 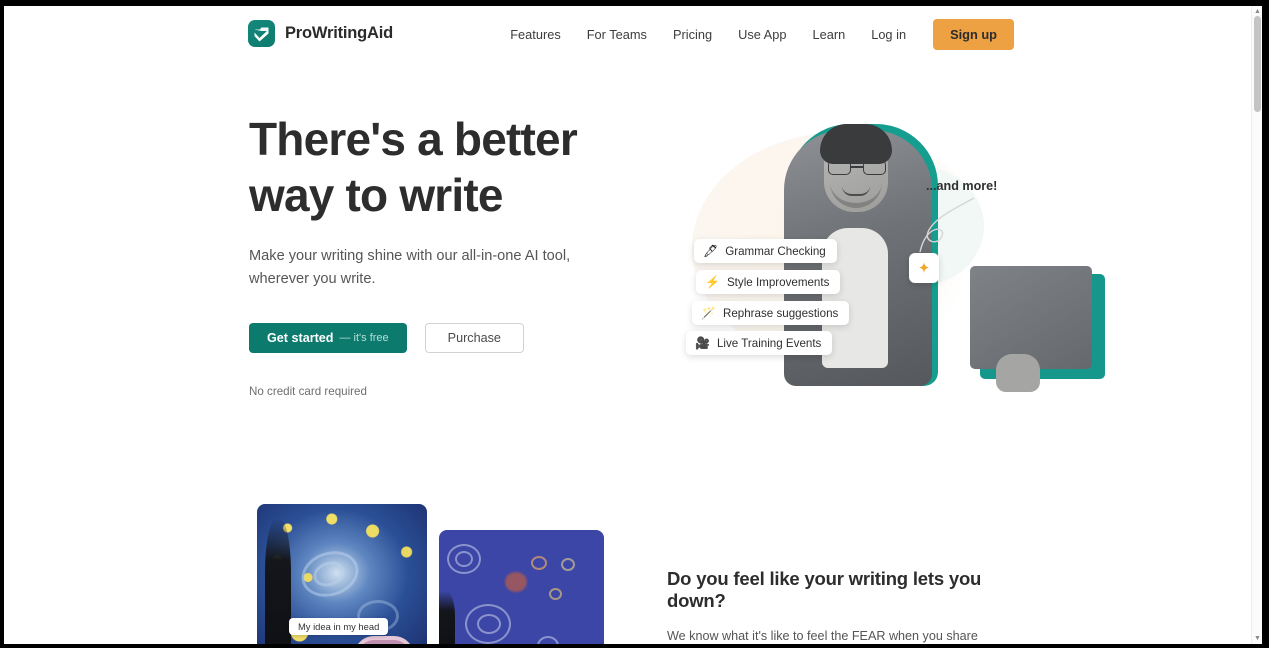 I want to click on feature-pill-style-improvements: ⚡ Style Improvements, so click(x=768, y=282).